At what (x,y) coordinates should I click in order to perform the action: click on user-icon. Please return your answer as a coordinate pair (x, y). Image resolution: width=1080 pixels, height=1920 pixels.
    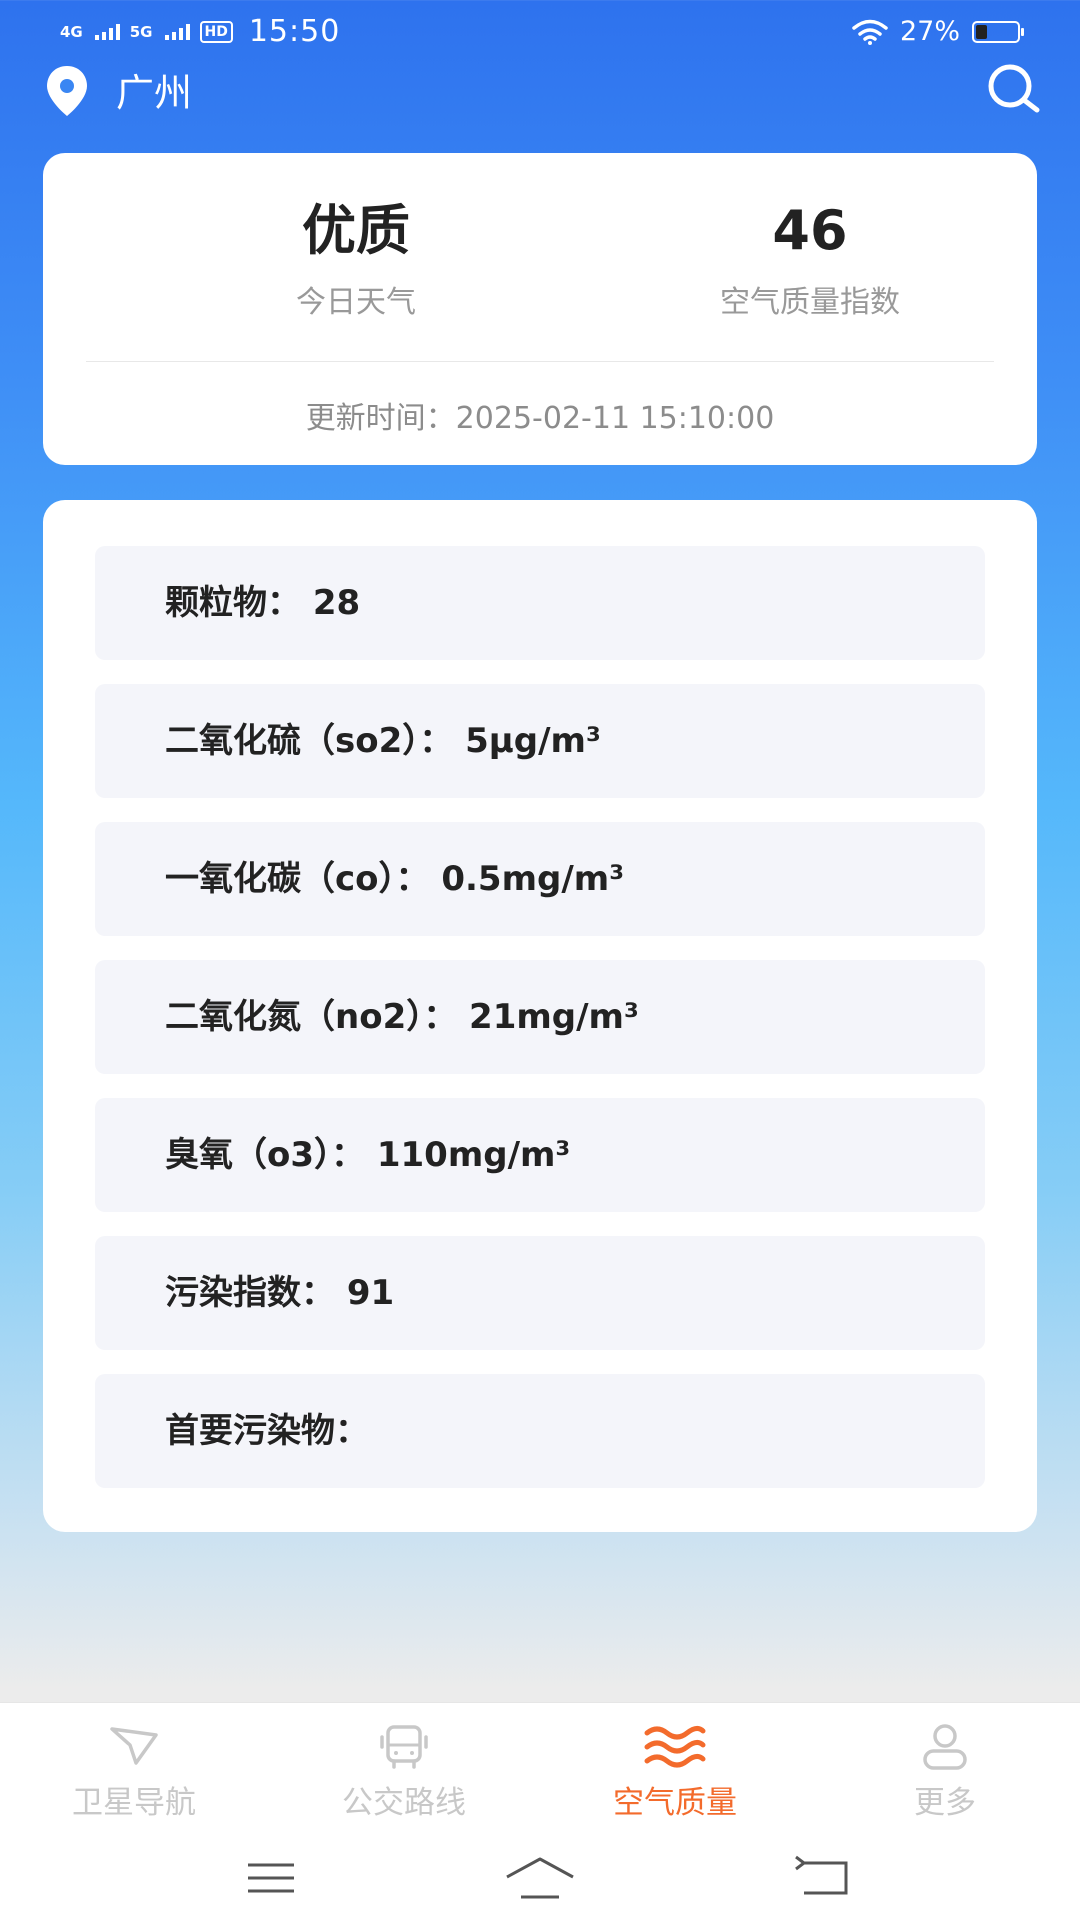
    Looking at the image, I should click on (945, 1747).